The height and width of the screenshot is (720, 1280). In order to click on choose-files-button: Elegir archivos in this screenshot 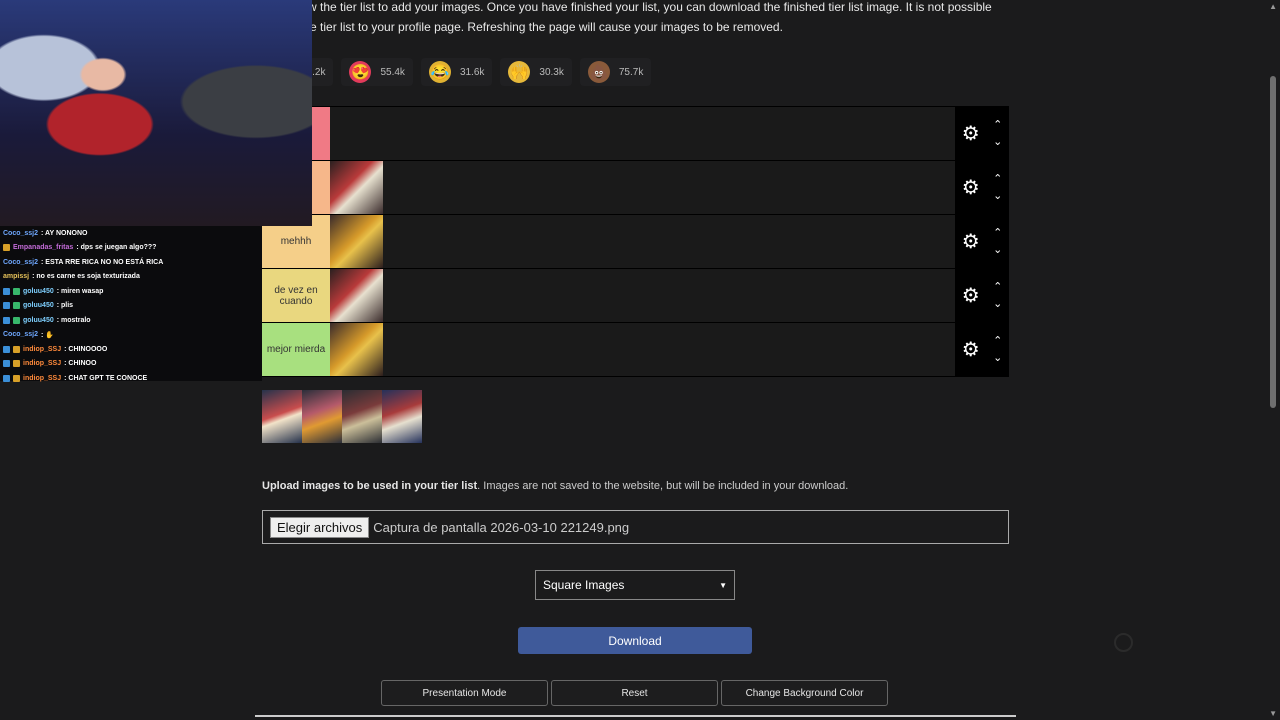, I will do `click(320, 527)`.